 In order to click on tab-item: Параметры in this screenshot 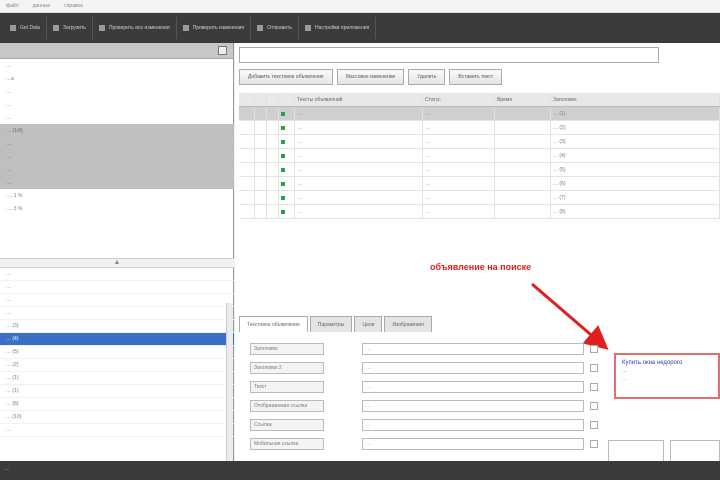, I will do `click(331, 324)`.